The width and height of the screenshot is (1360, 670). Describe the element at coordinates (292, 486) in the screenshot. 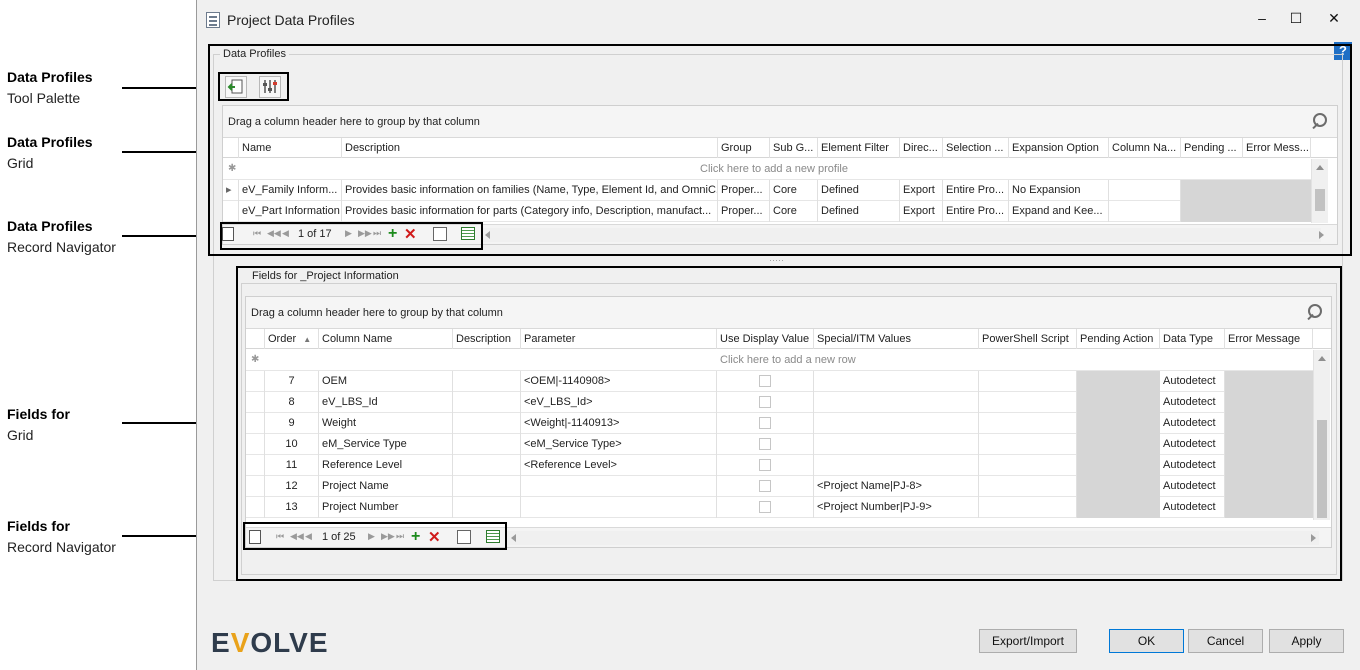

I see `cell-order: 12` at that location.